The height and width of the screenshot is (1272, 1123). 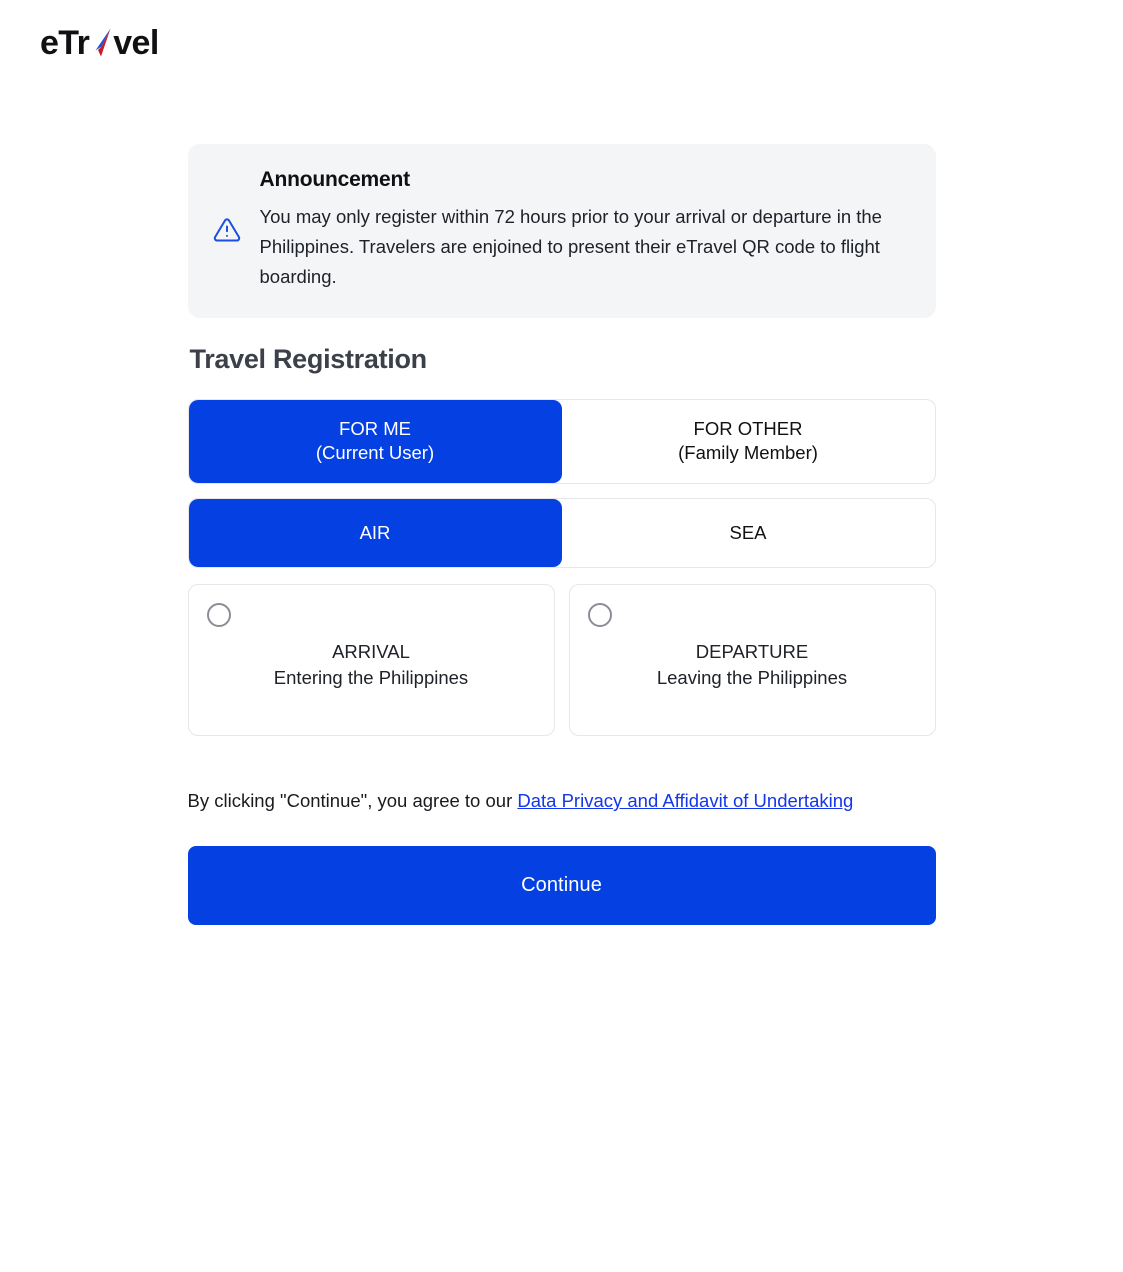 I want to click on registrant-option-for-me-line1: FOR ME, so click(x=375, y=428).